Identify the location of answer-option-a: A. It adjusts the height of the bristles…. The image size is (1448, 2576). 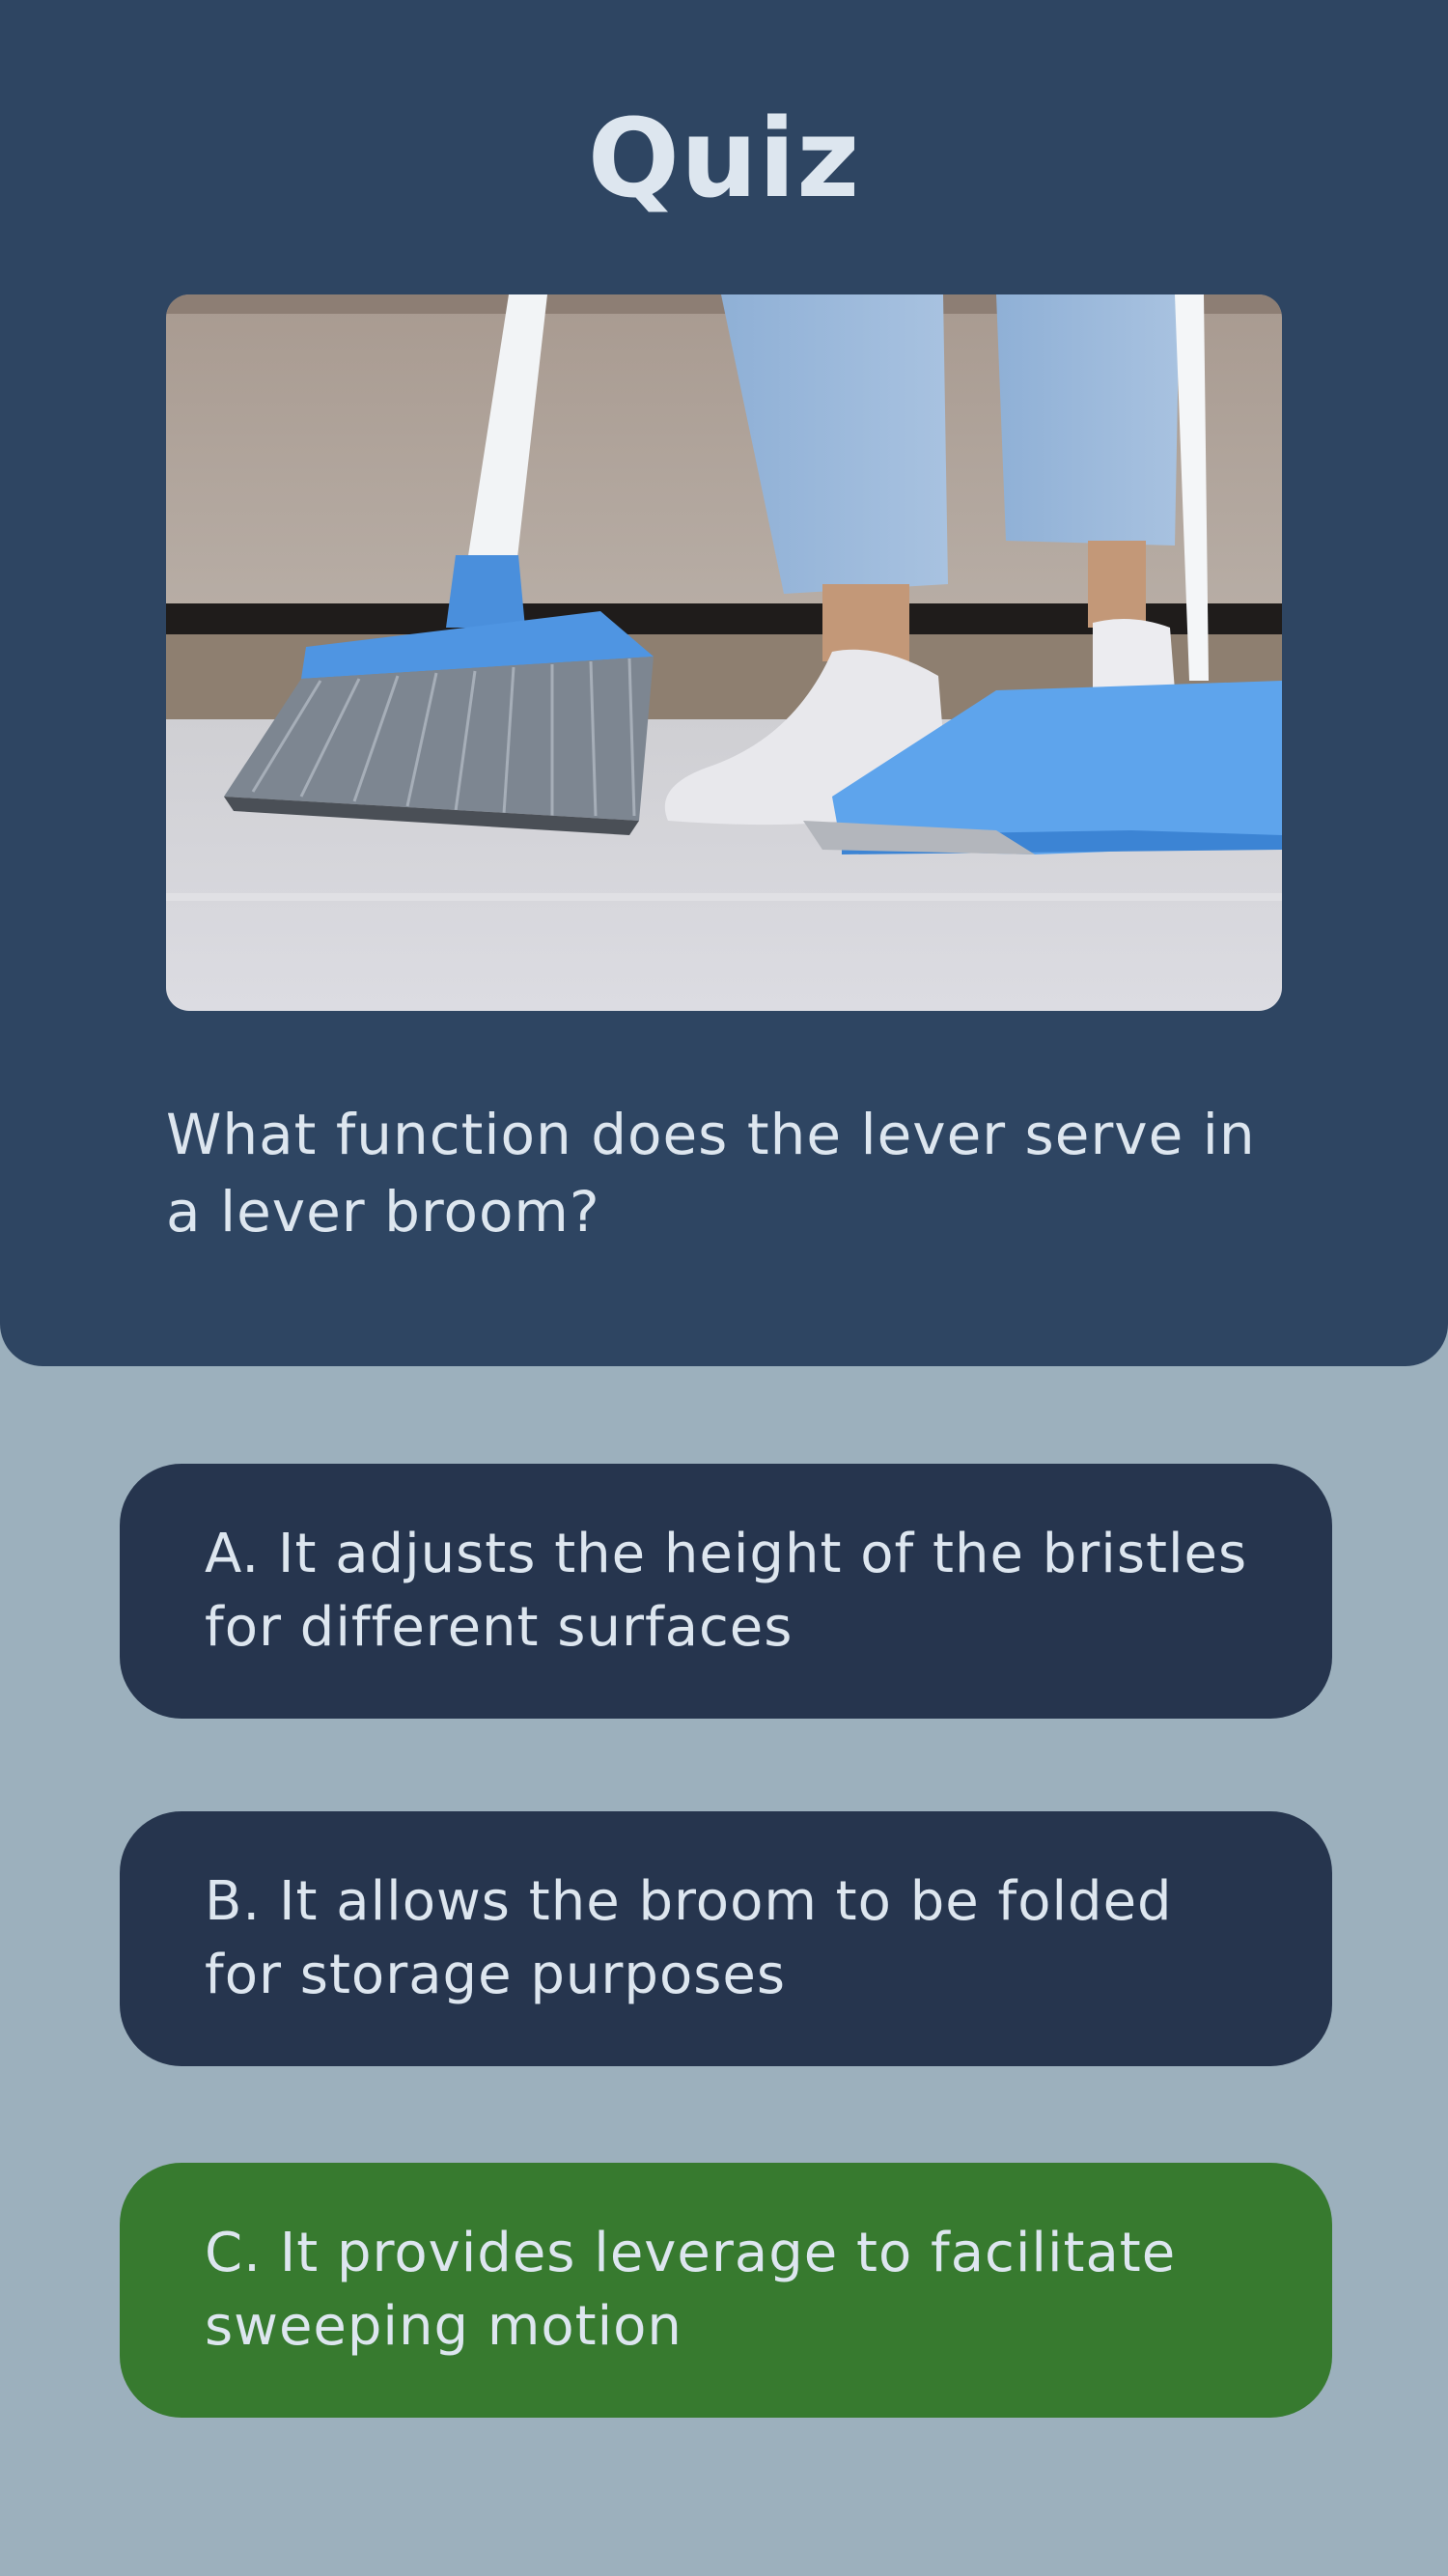
(726, 1592).